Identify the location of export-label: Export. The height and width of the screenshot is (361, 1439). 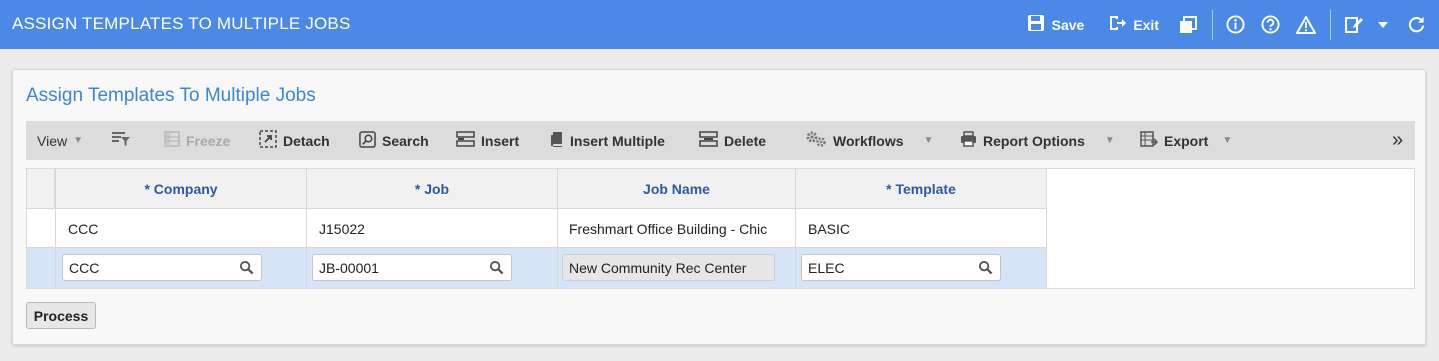
(1186, 140).